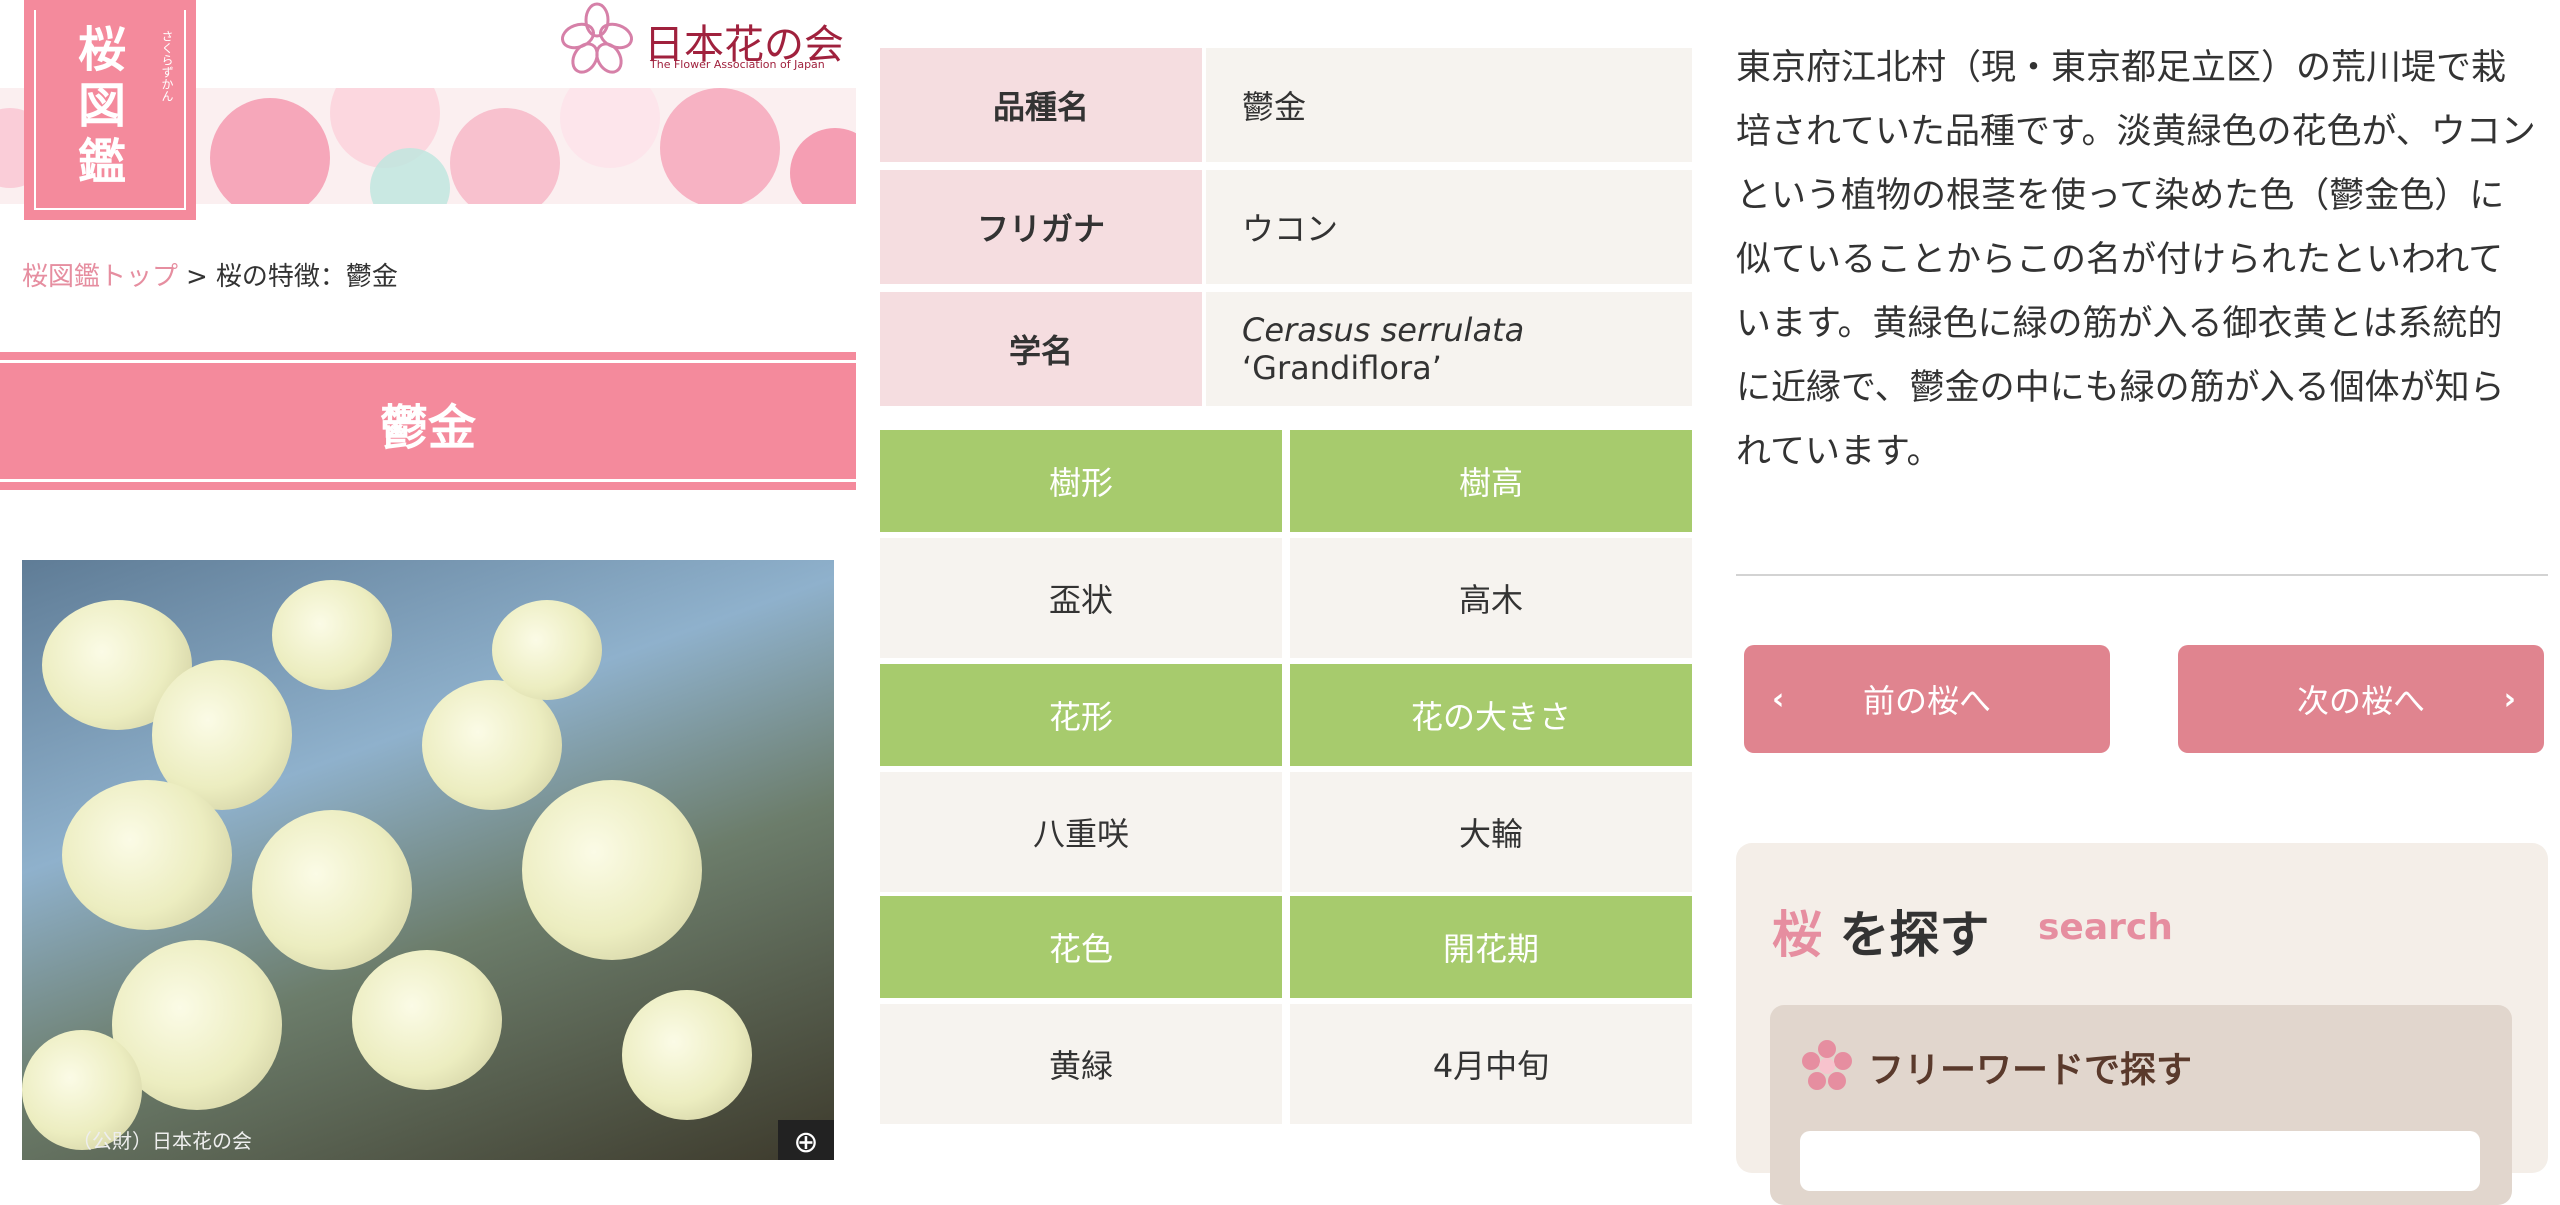  I want to click on divider, so click(2142, 575).